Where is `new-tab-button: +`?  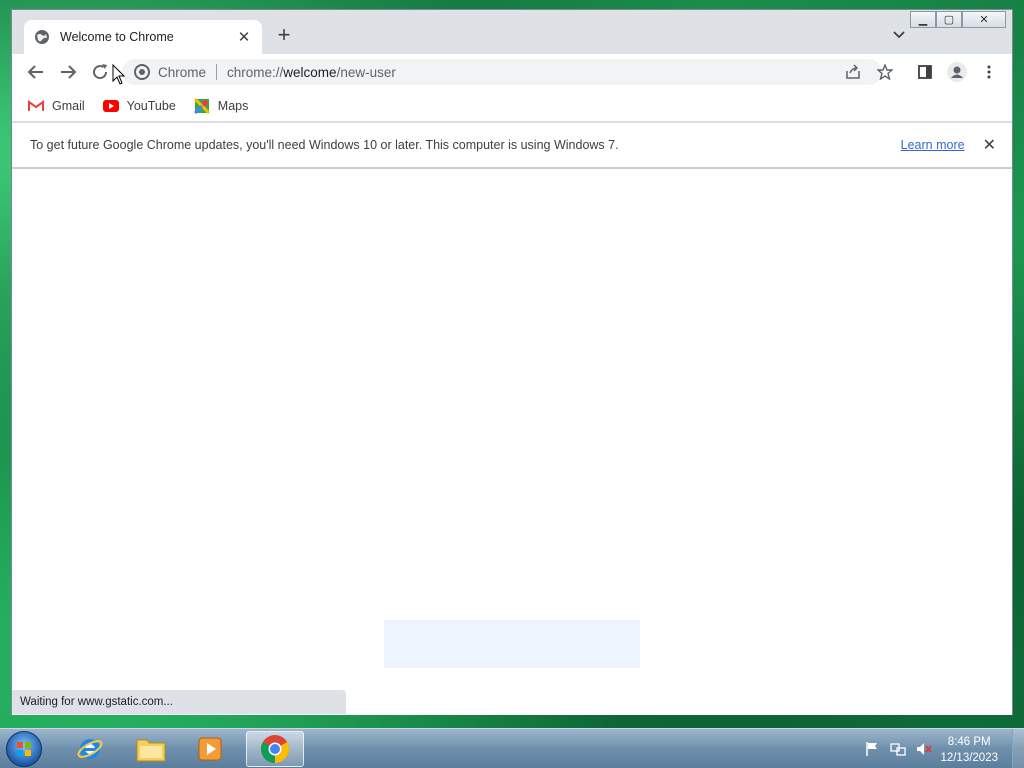 new-tab-button: + is located at coordinates (284, 35).